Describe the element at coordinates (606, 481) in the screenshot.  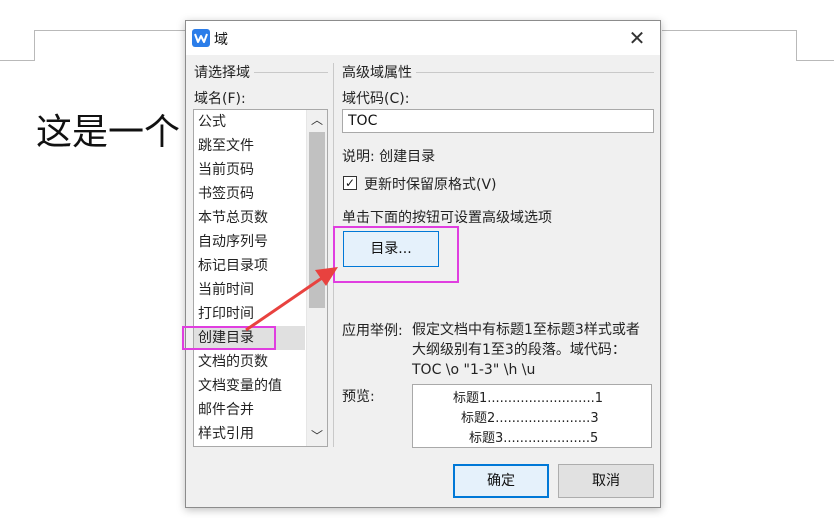
I see `cancel-button: 取消` at that location.